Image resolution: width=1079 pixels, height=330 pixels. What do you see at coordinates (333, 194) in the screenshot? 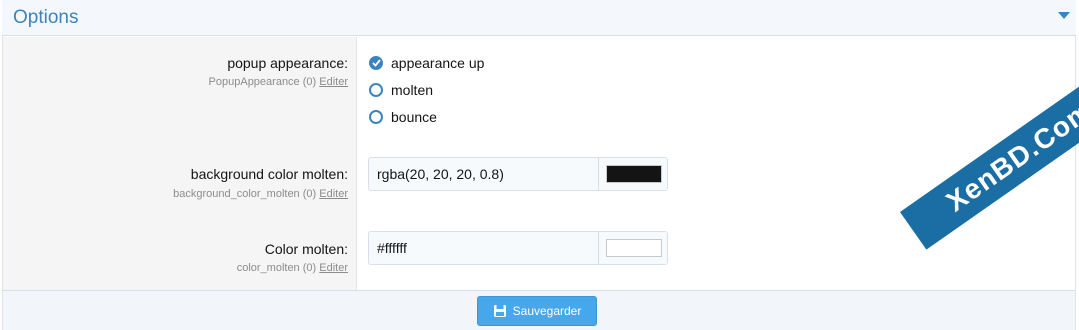
I see `bg-color-molten-edit-link: Editer` at bounding box center [333, 194].